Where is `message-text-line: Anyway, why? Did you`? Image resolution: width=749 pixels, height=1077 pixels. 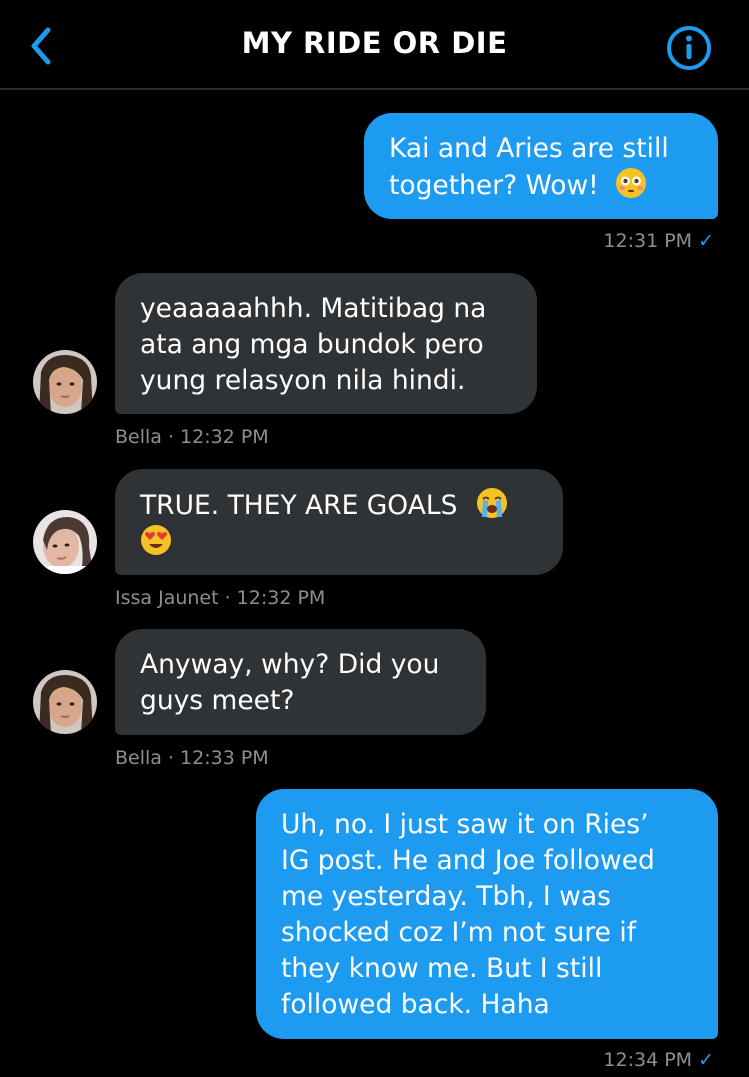 message-text-line: Anyway, why? Did you is located at coordinates (290, 664).